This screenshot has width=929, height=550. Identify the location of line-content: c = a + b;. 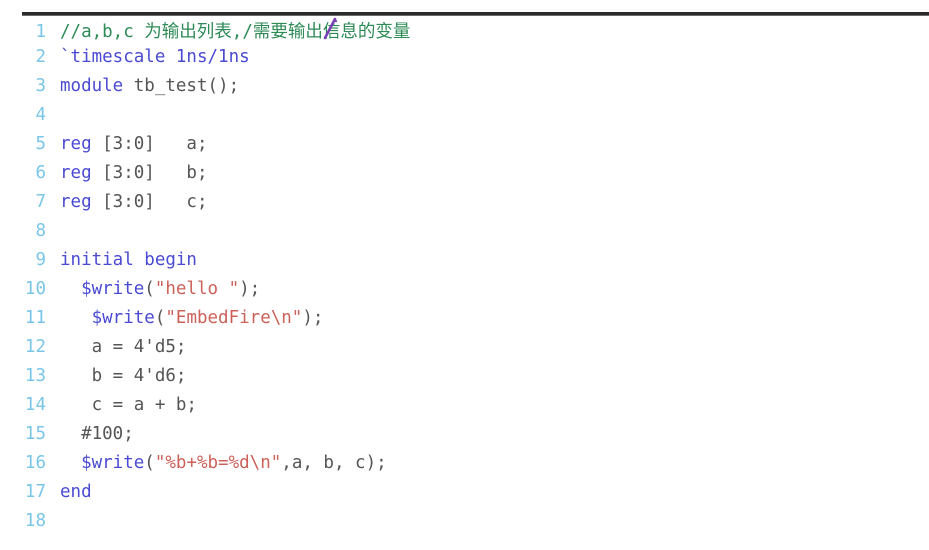
(487, 405).